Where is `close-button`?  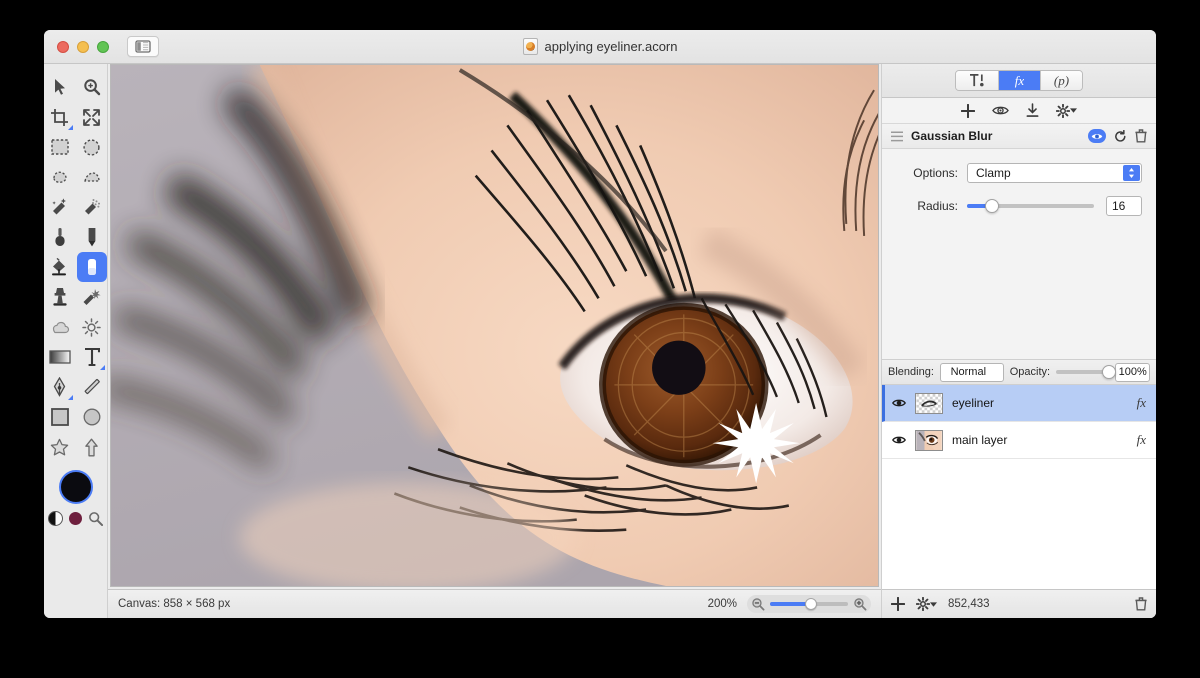
close-button is located at coordinates (63, 46).